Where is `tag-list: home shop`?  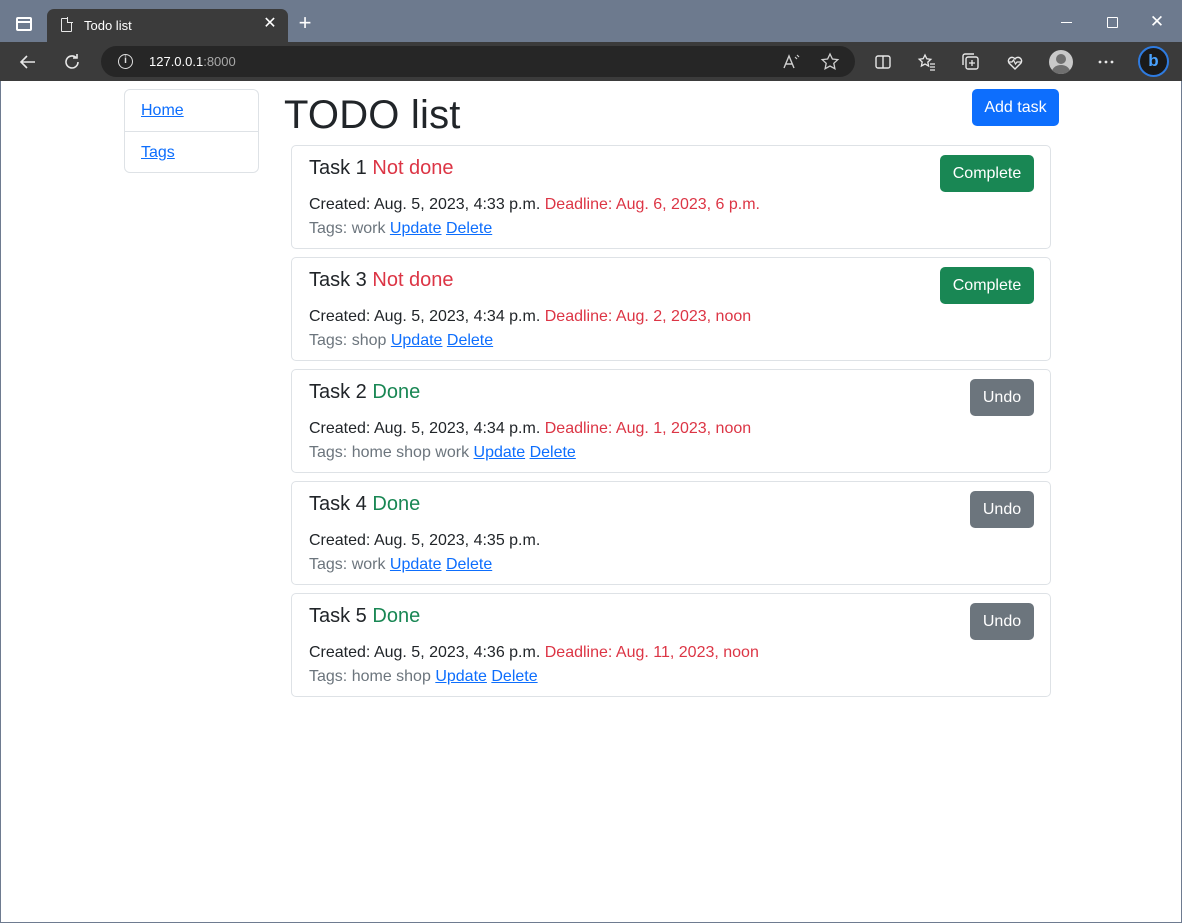 tag-list: home shop is located at coordinates (391, 676).